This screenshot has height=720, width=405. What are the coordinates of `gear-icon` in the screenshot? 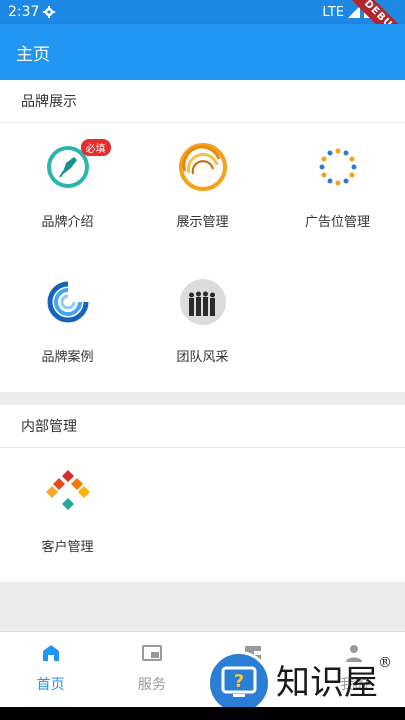 It's located at (49, 12).